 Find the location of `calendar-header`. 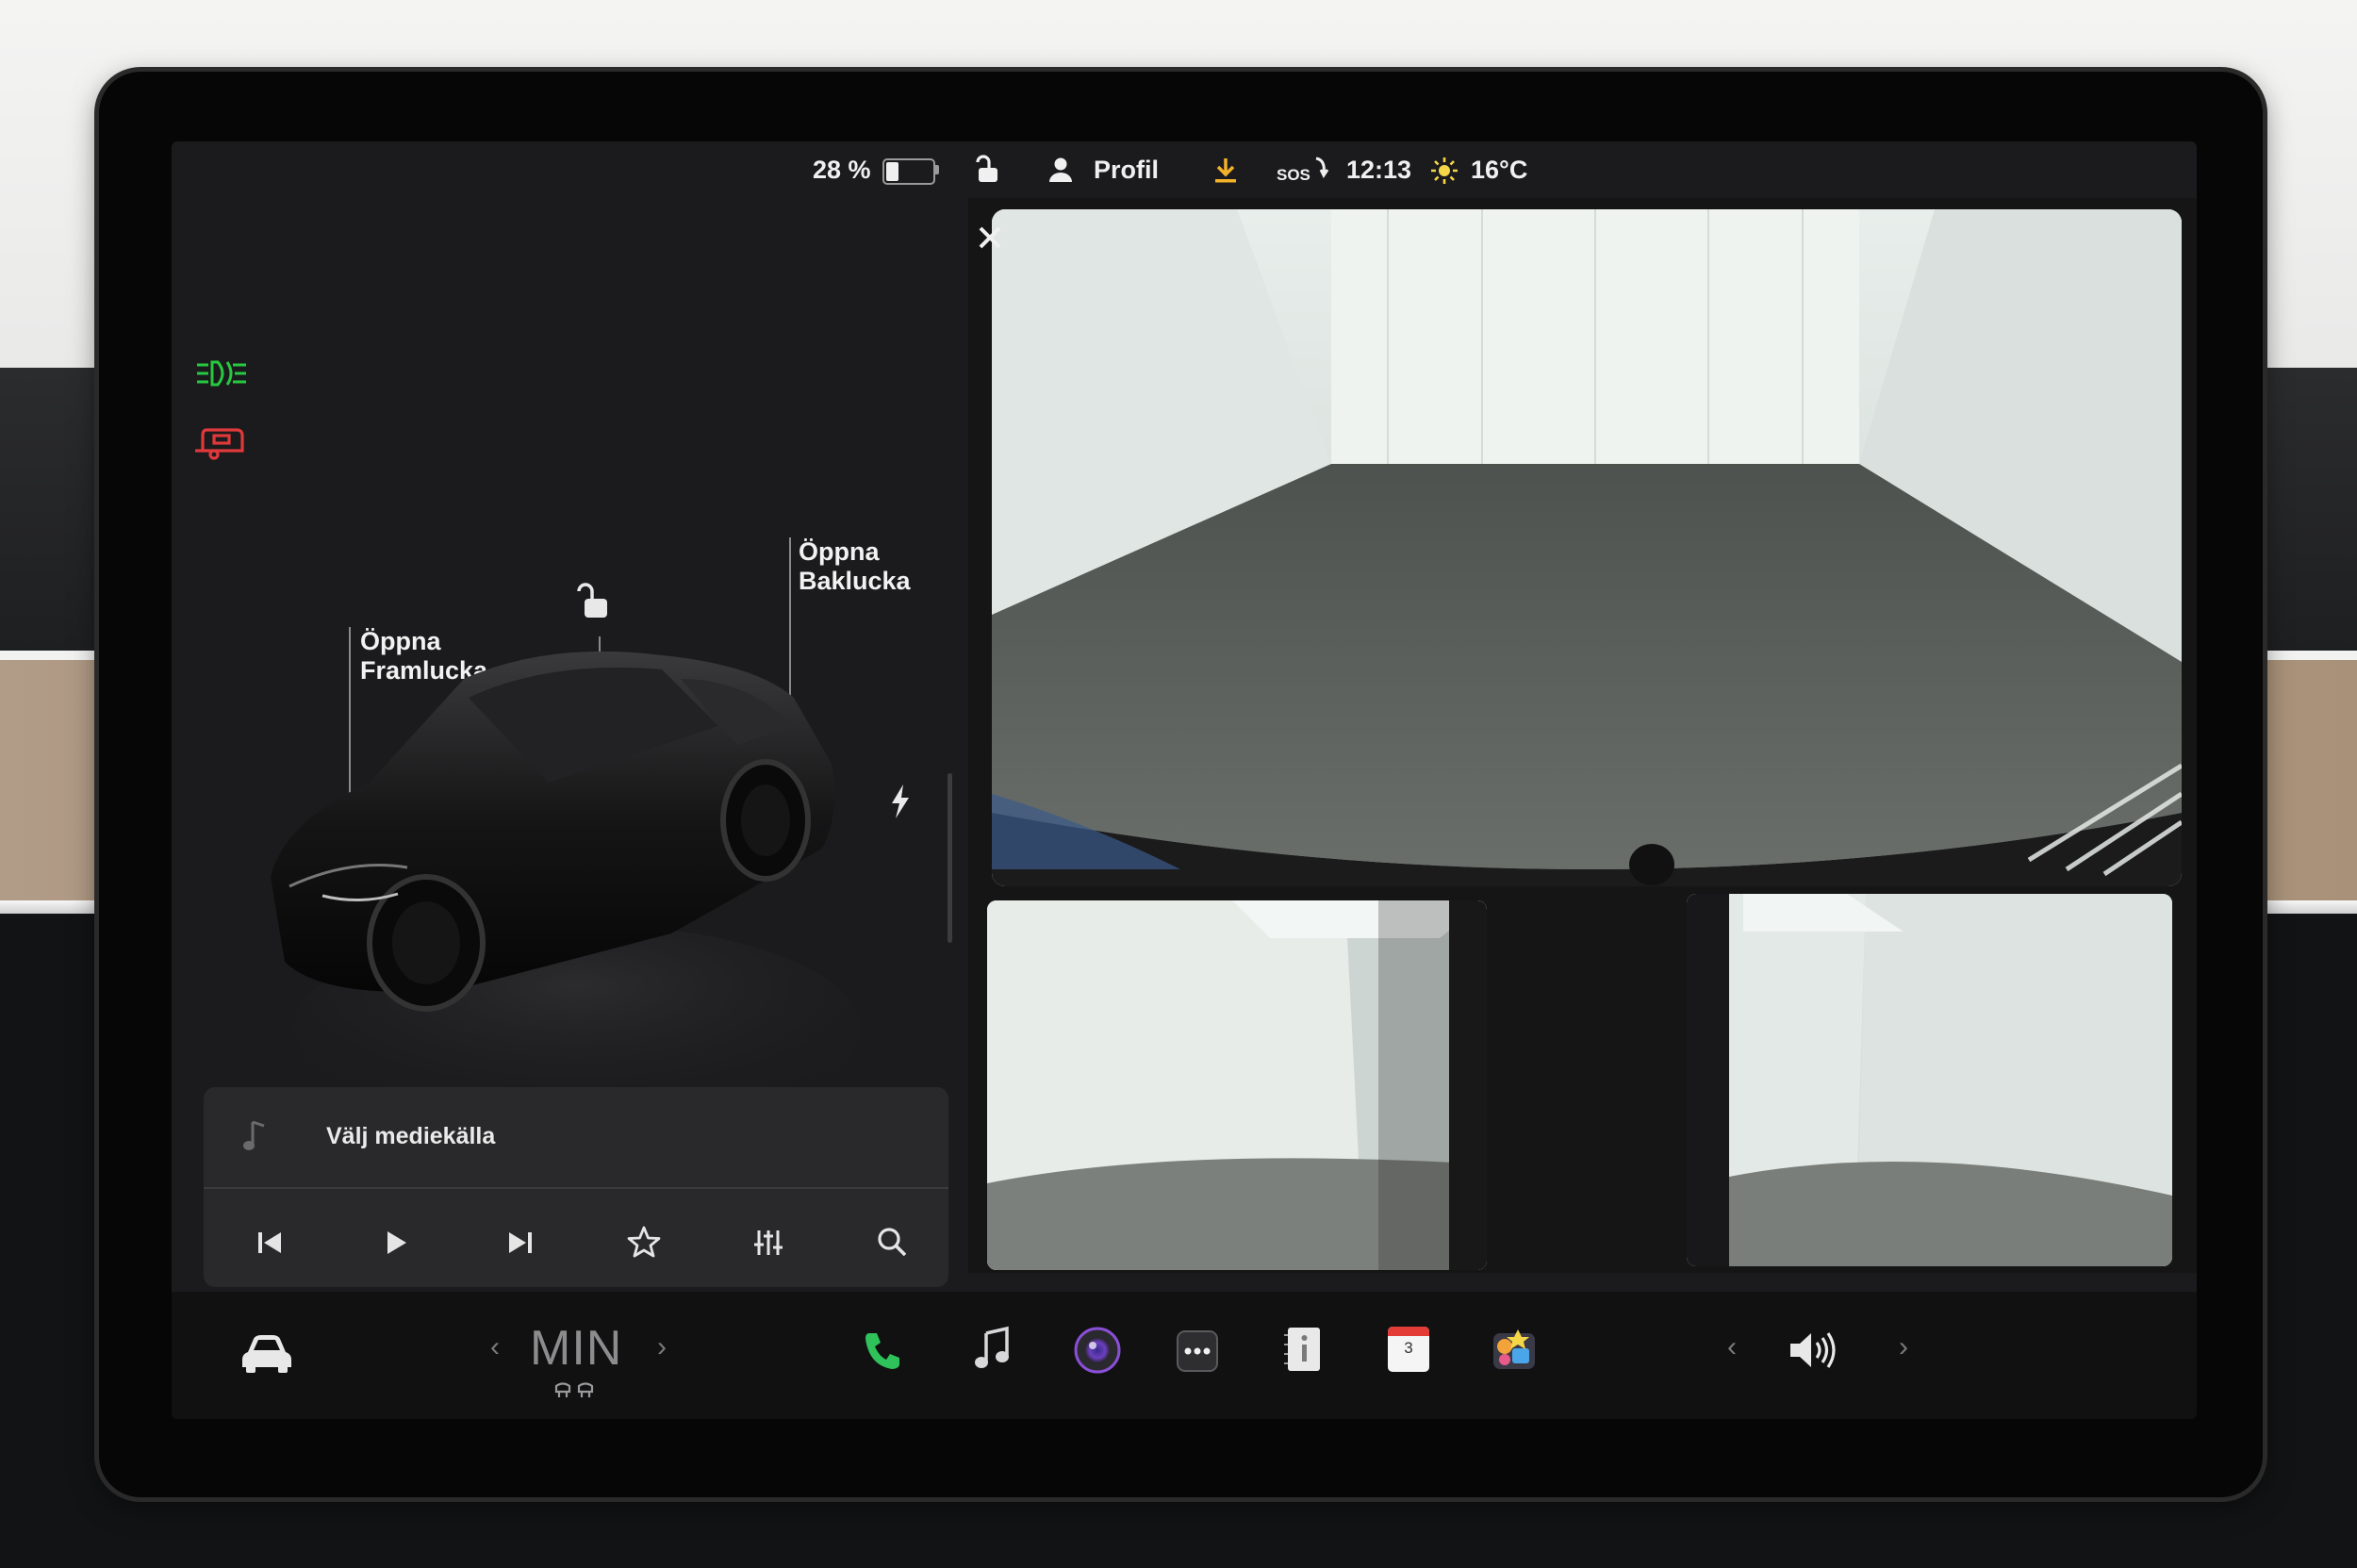

calendar-header is located at coordinates (1408, 1331).